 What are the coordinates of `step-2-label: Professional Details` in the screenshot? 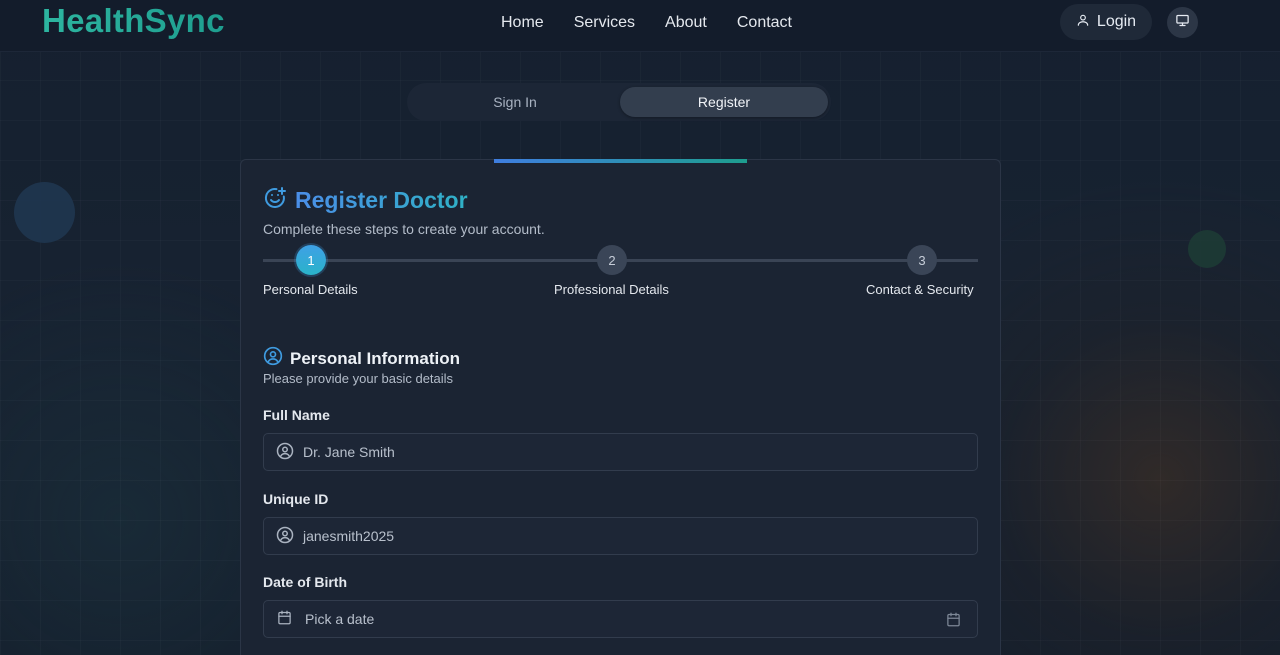 It's located at (611, 289).